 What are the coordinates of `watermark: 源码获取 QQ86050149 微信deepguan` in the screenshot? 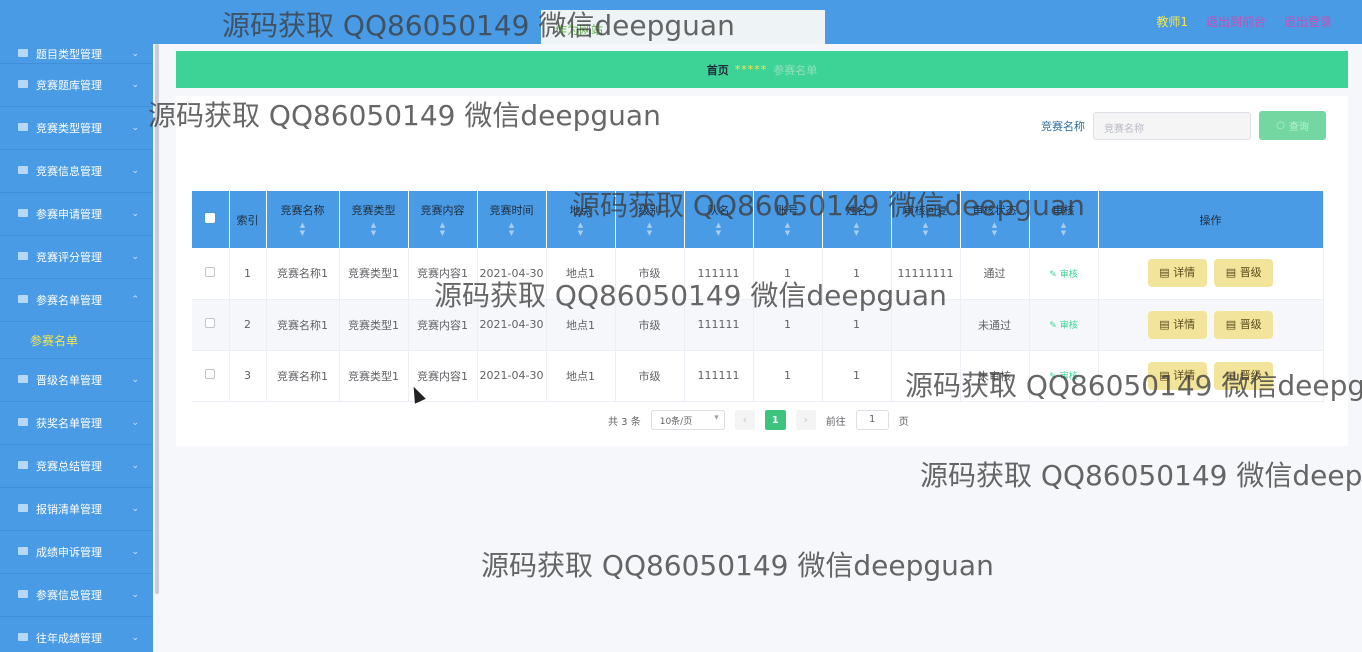 It's located at (737, 565).